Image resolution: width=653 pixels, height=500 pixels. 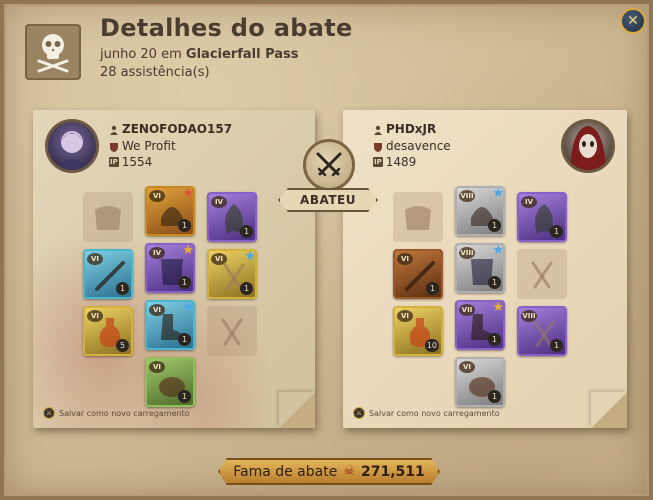 I want to click on killed-label: ABATEU, so click(x=328, y=200).